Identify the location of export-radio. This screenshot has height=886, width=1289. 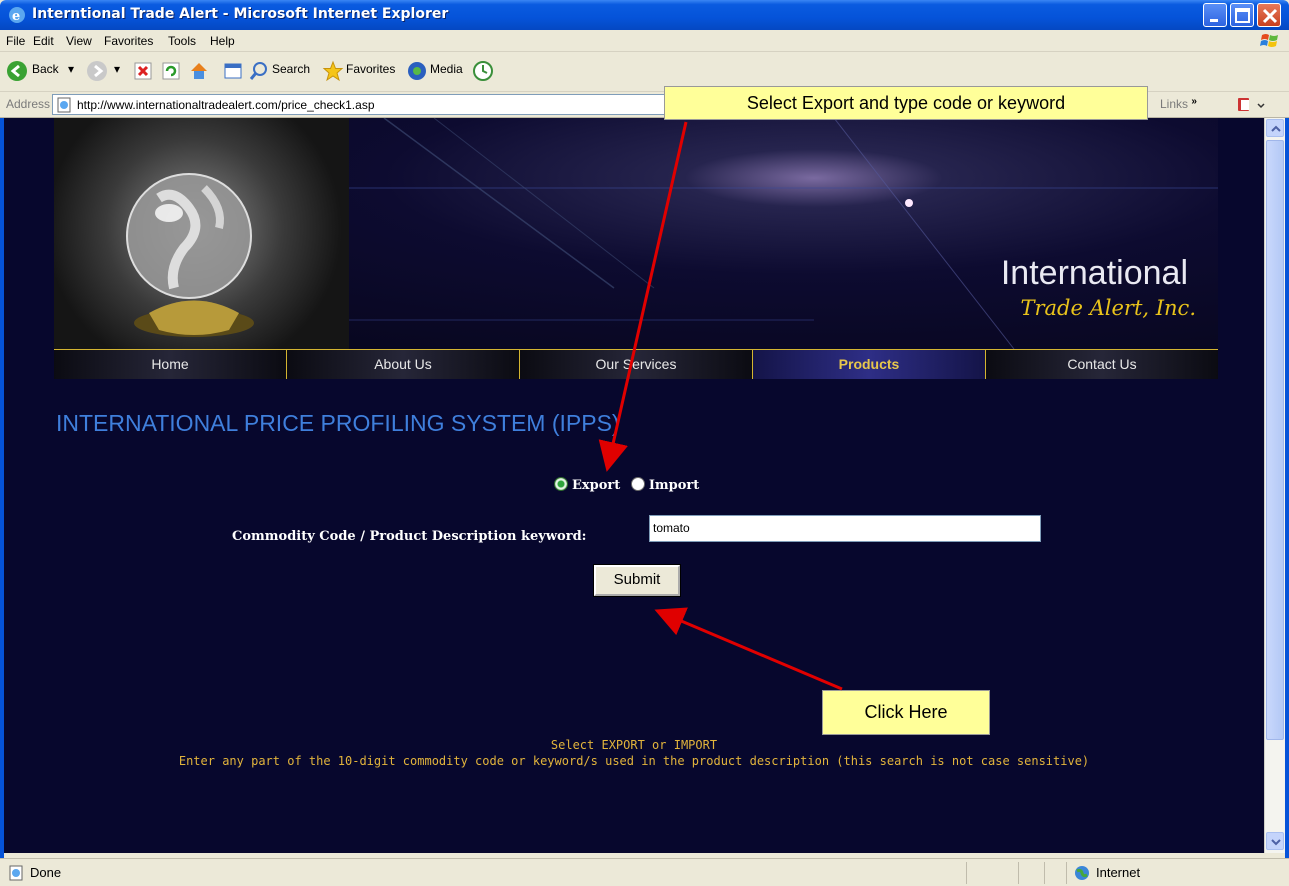
(561, 484).